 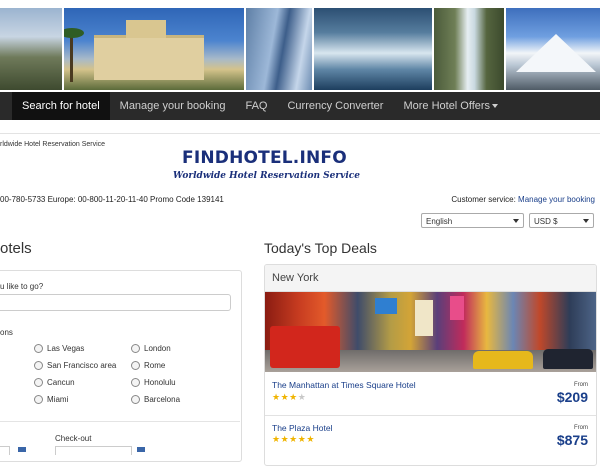 What do you see at coordinates (66, 348) in the screenshot?
I see `destination-label: Las Vegas` at bounding box center [66, 348].